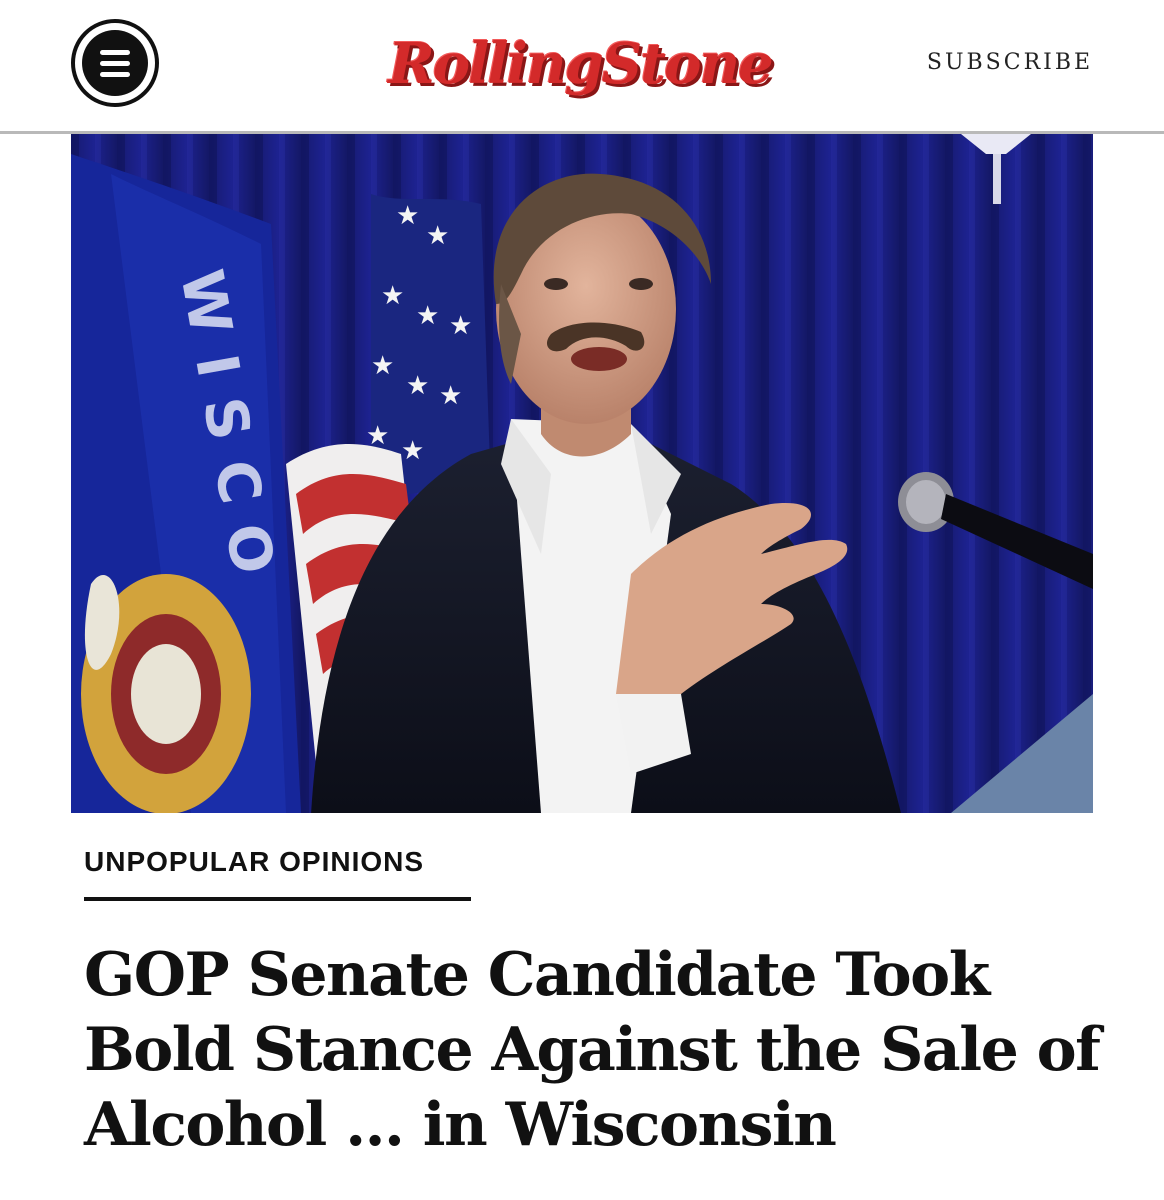 This screenshot has height=1200, width=1164. I want to click on site-logo: RollingStone, so click(580, 64).